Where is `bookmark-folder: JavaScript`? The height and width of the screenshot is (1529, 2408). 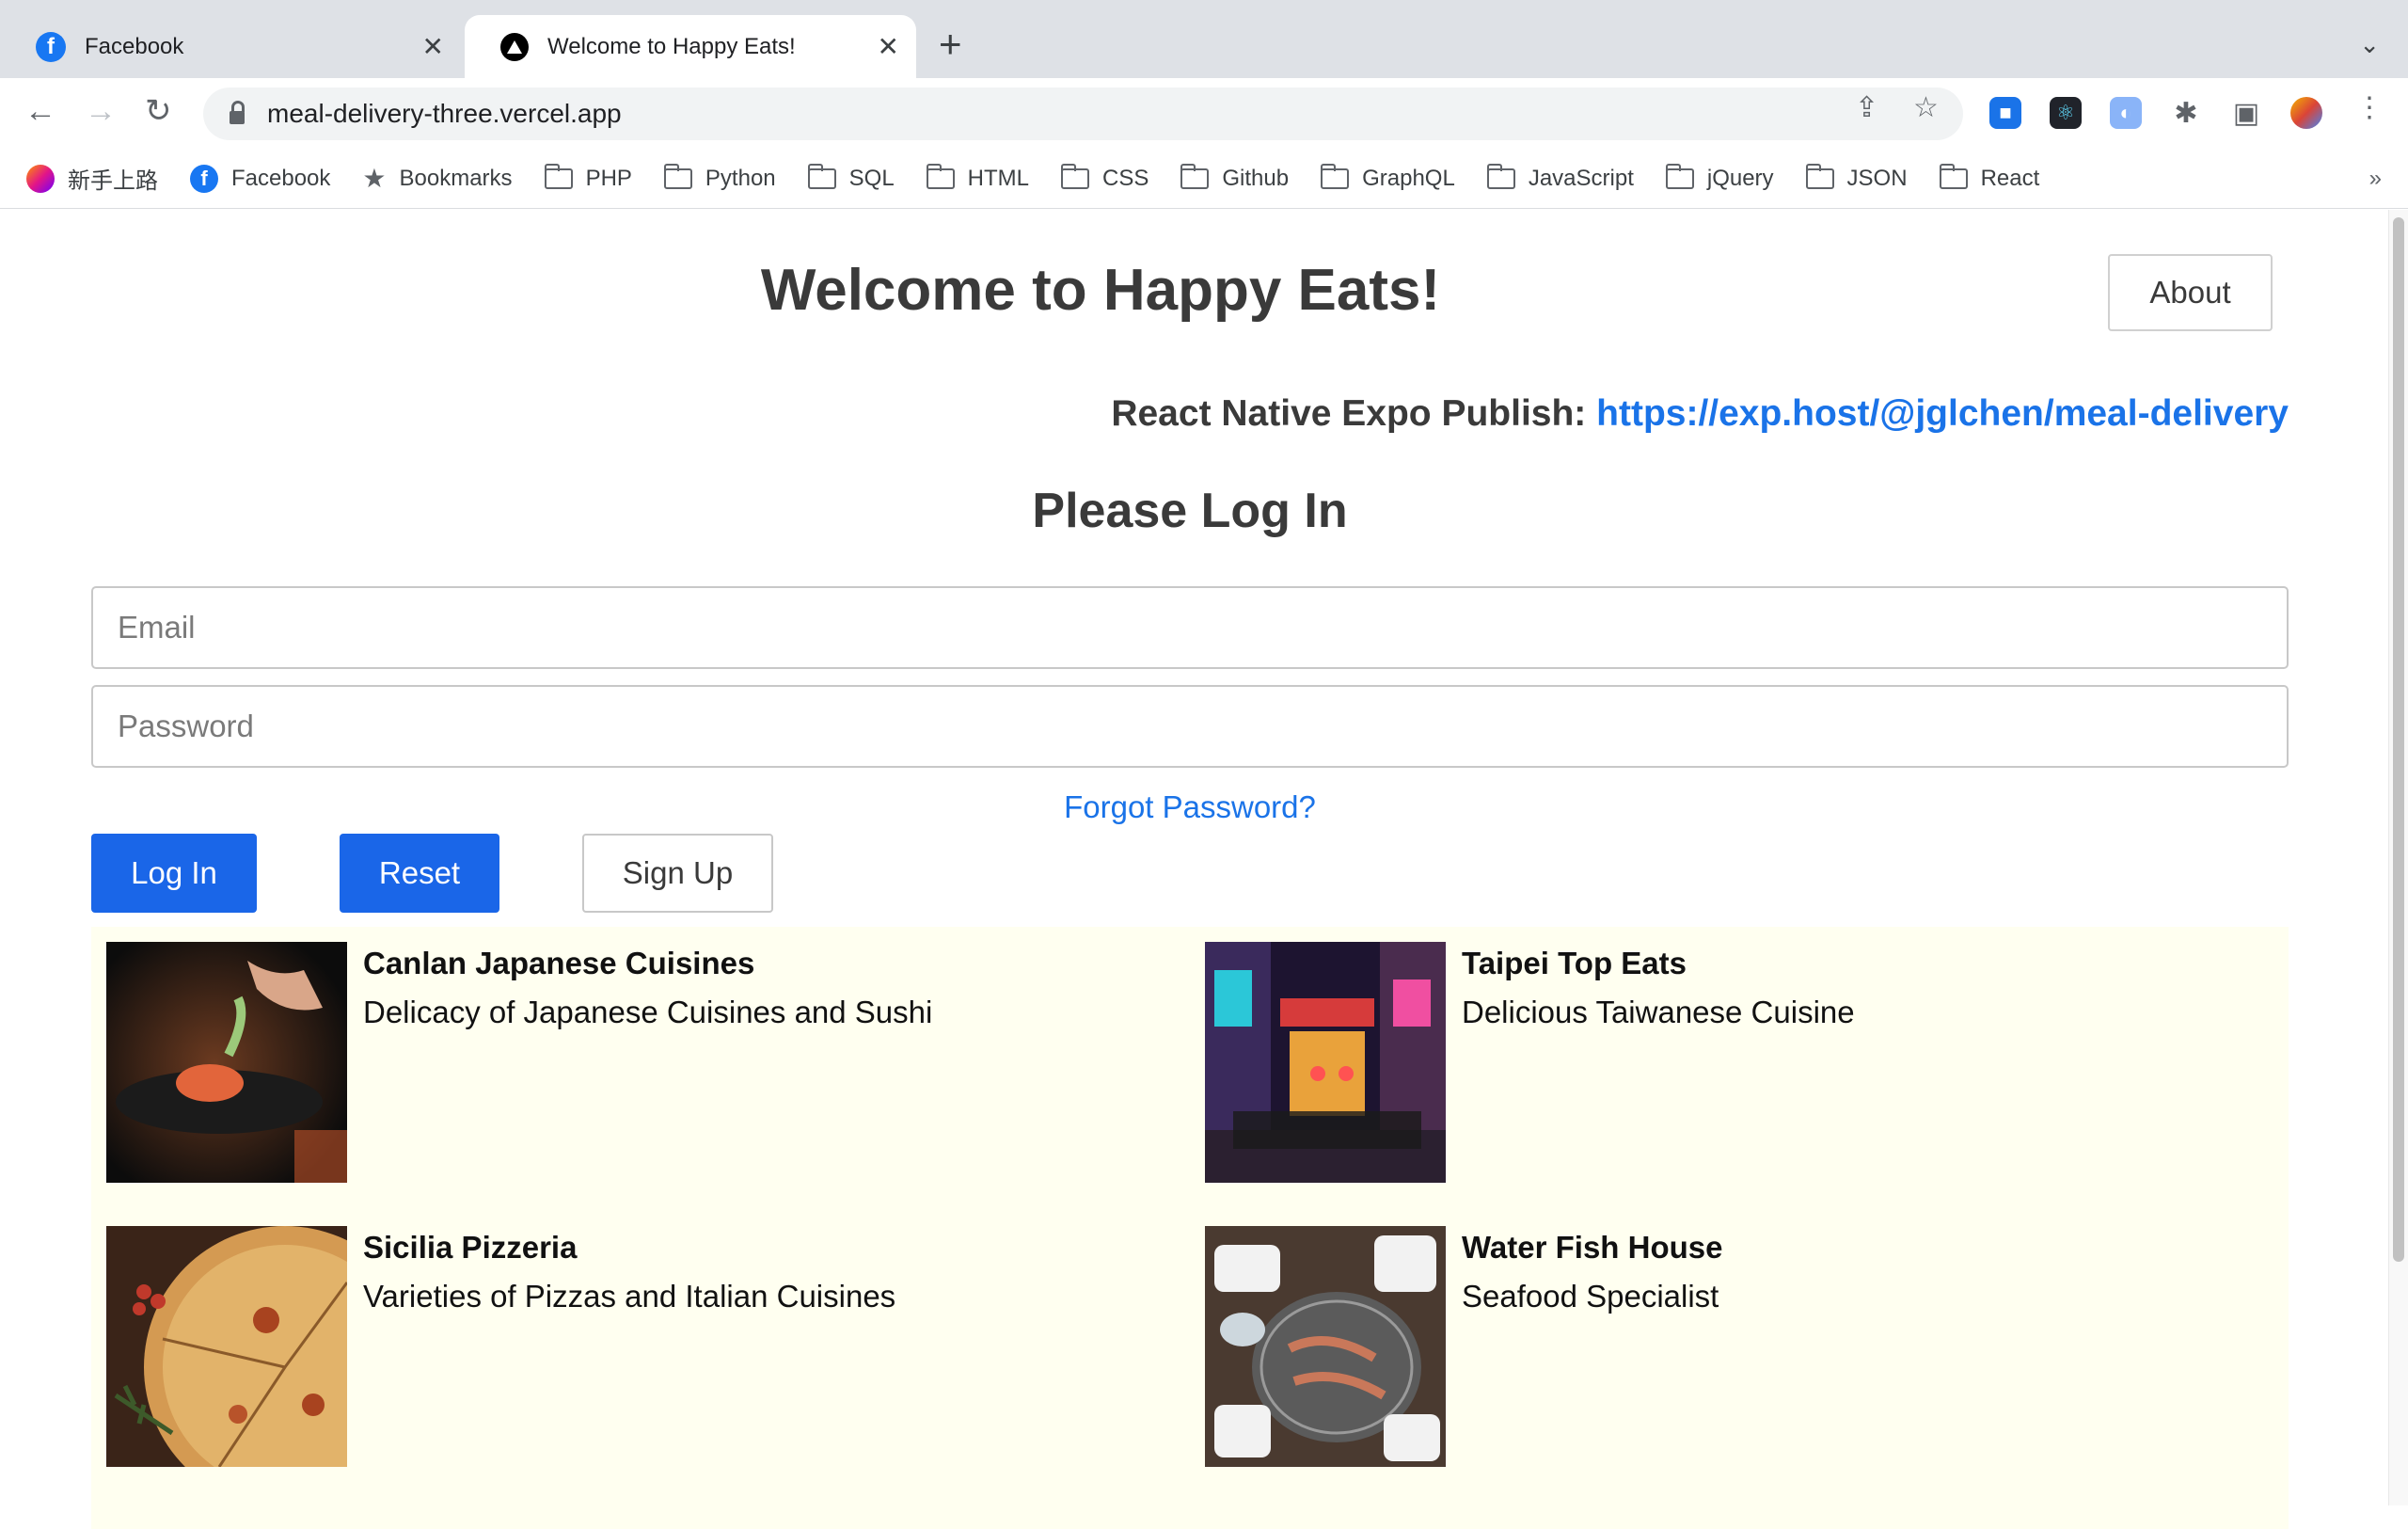 bookmark-folder: JavaScript is located at coordinates (1560, 177).